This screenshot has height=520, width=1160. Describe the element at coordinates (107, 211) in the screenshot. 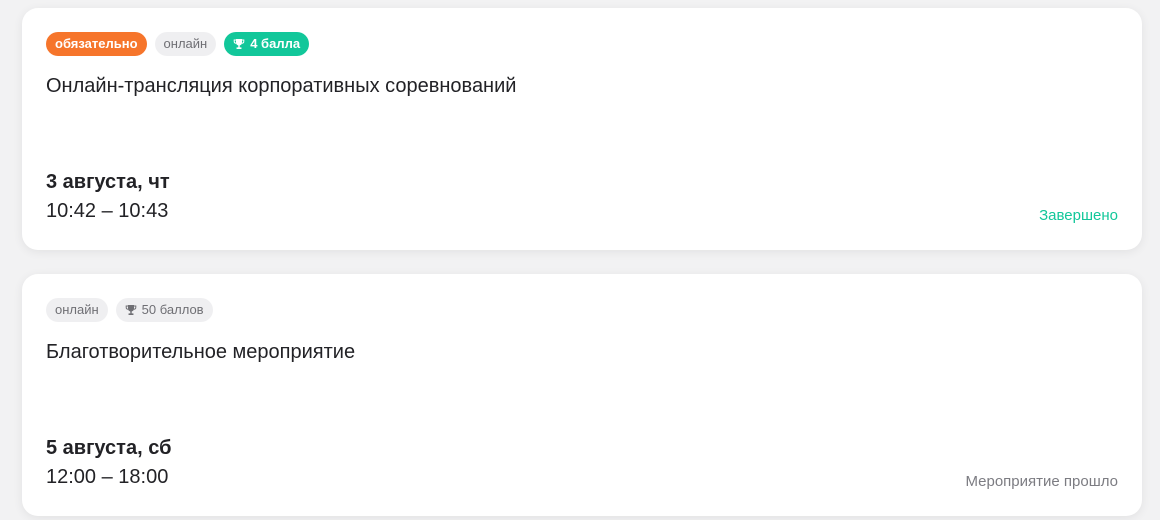

I see `event-time: 10:42 – 10:43` at that location.